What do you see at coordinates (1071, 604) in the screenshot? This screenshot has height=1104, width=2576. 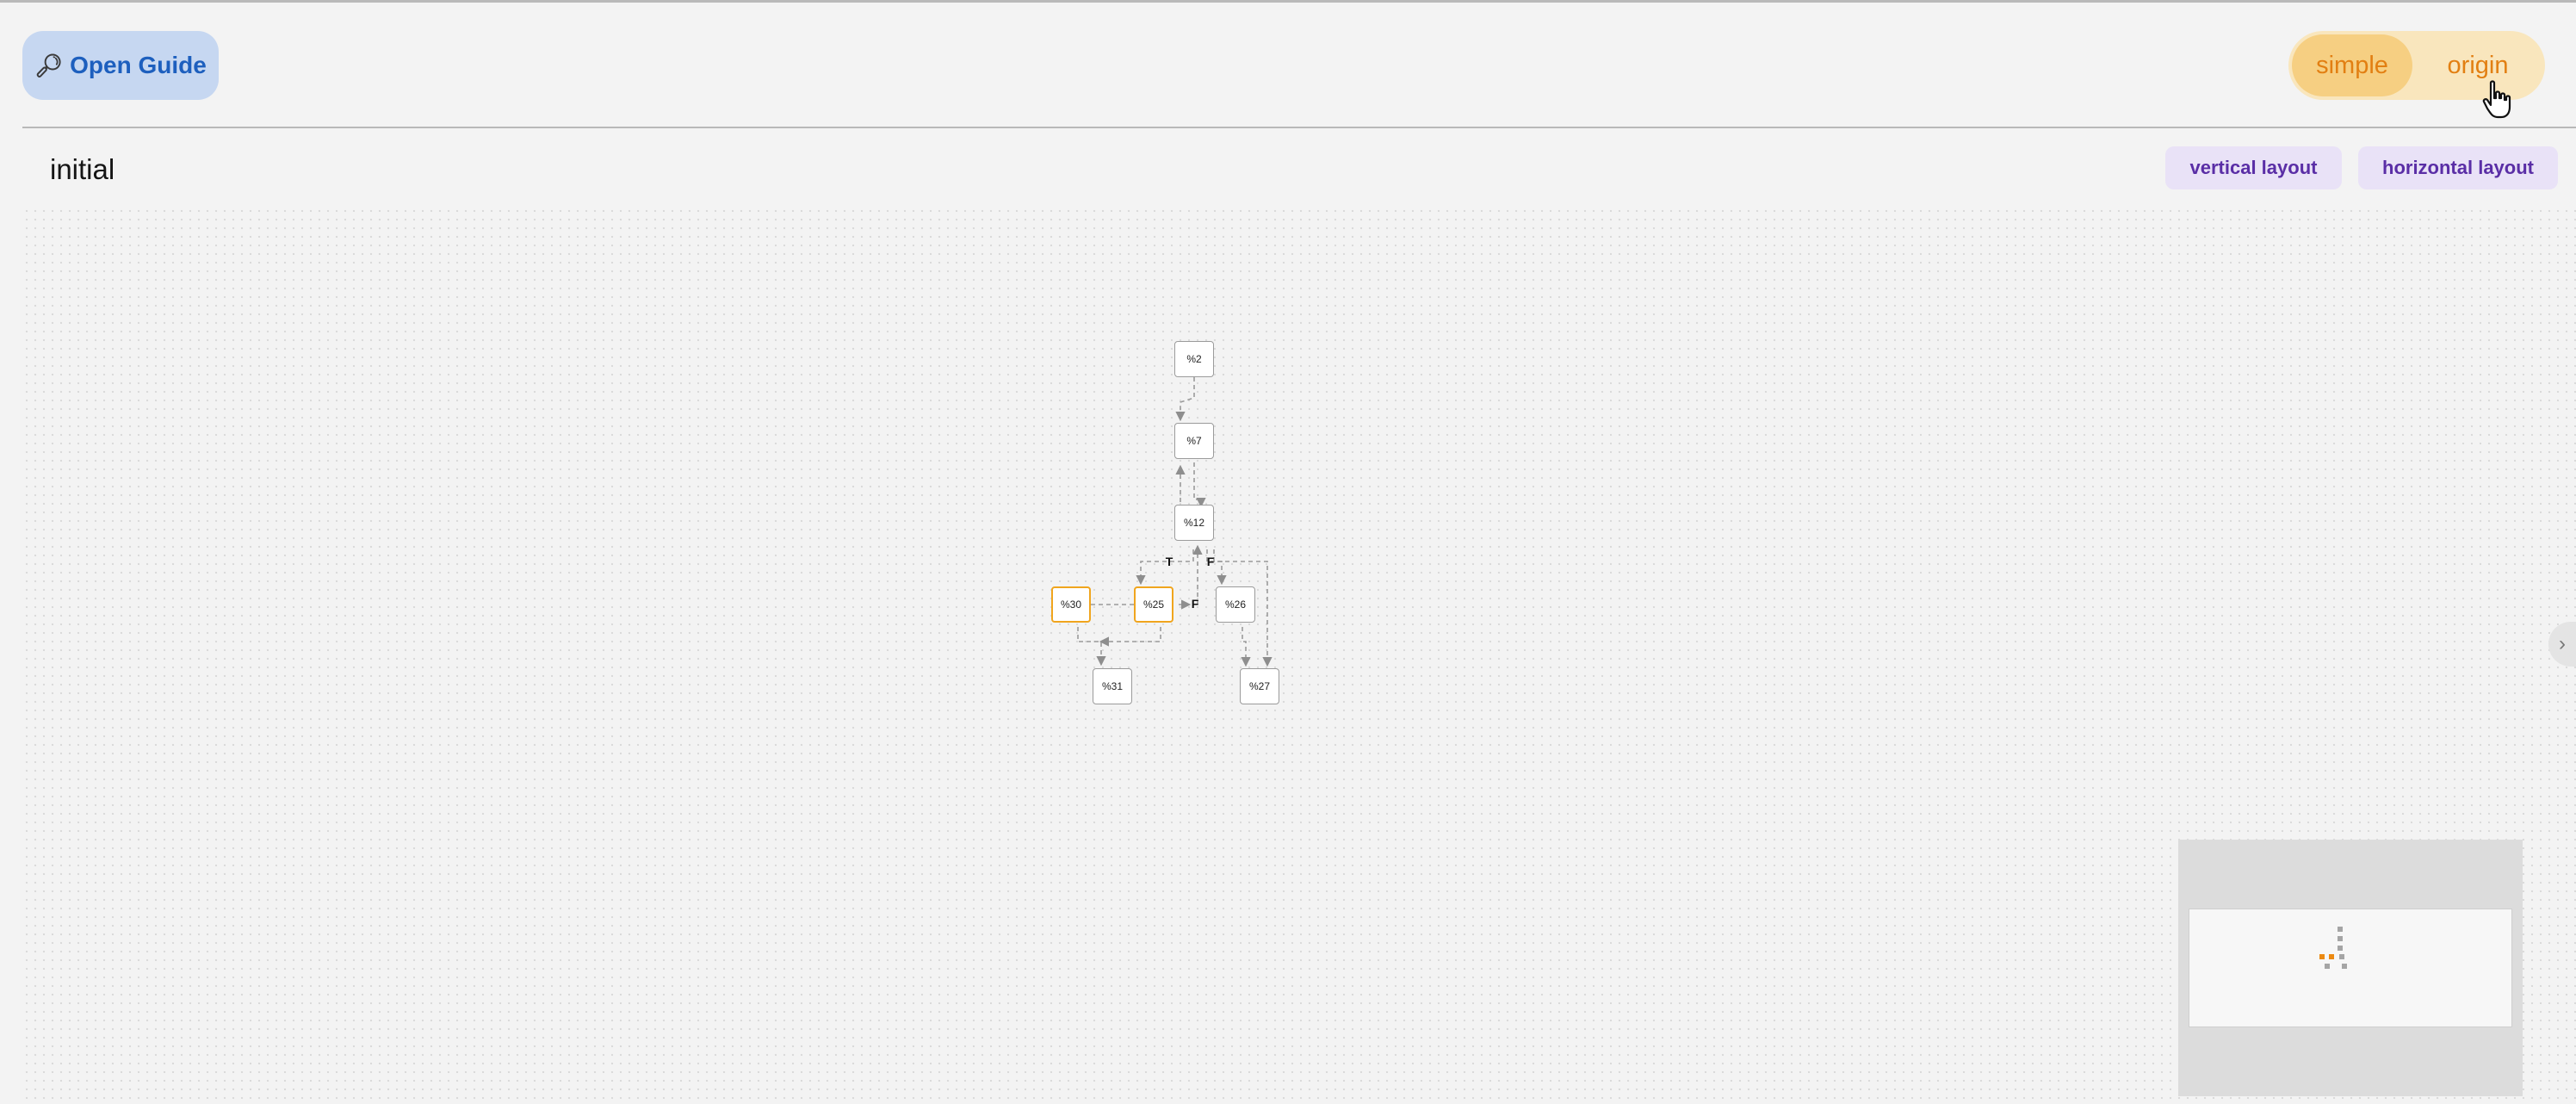 I see `graph-node-highlighted: %30` at bounding box center [1071, 604].